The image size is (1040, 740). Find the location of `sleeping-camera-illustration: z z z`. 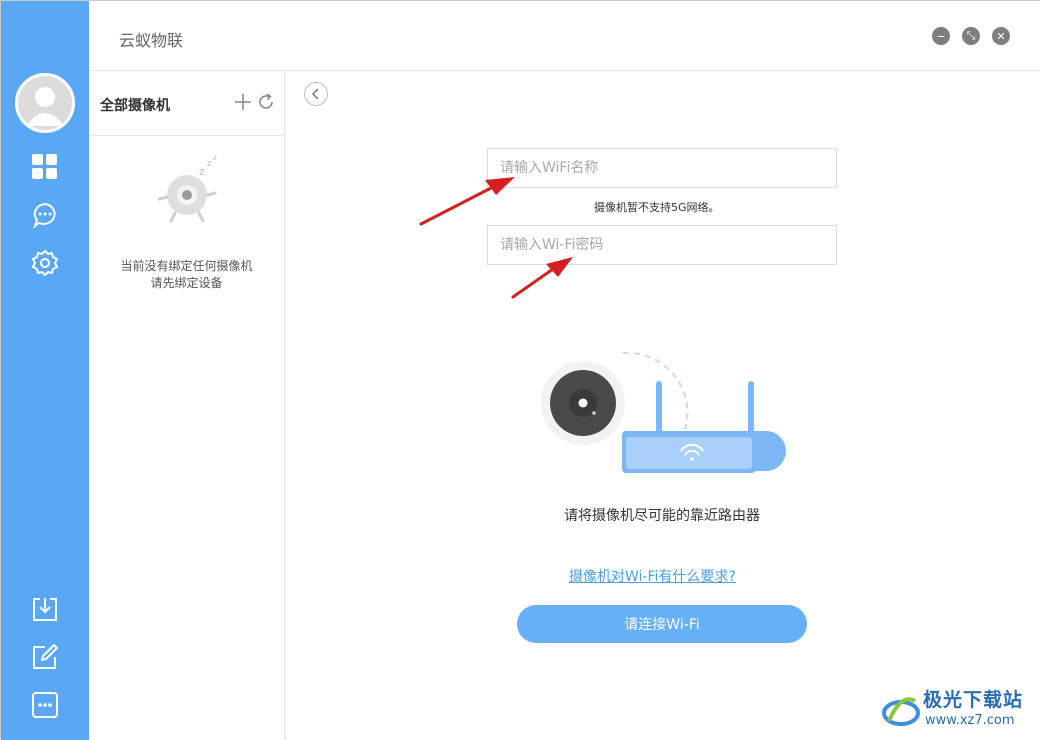

sleeping-camera-illustration: z z z is located at coordinates (190, 190).